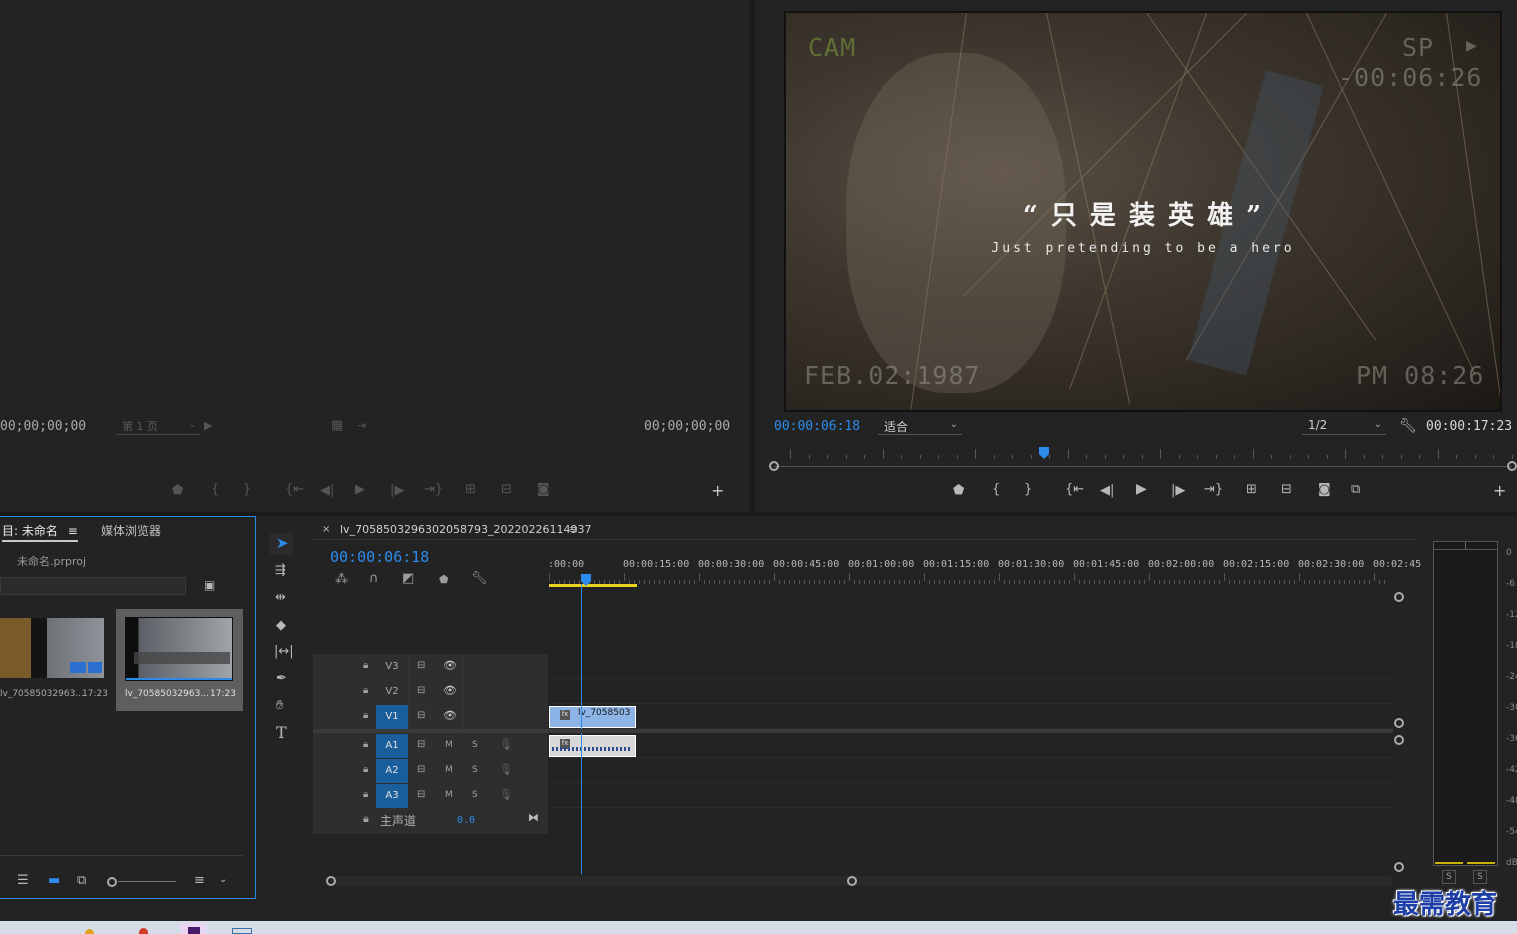 This screenshot has width=1517, height=934. I want to click on window-icon, so click(242, 931).